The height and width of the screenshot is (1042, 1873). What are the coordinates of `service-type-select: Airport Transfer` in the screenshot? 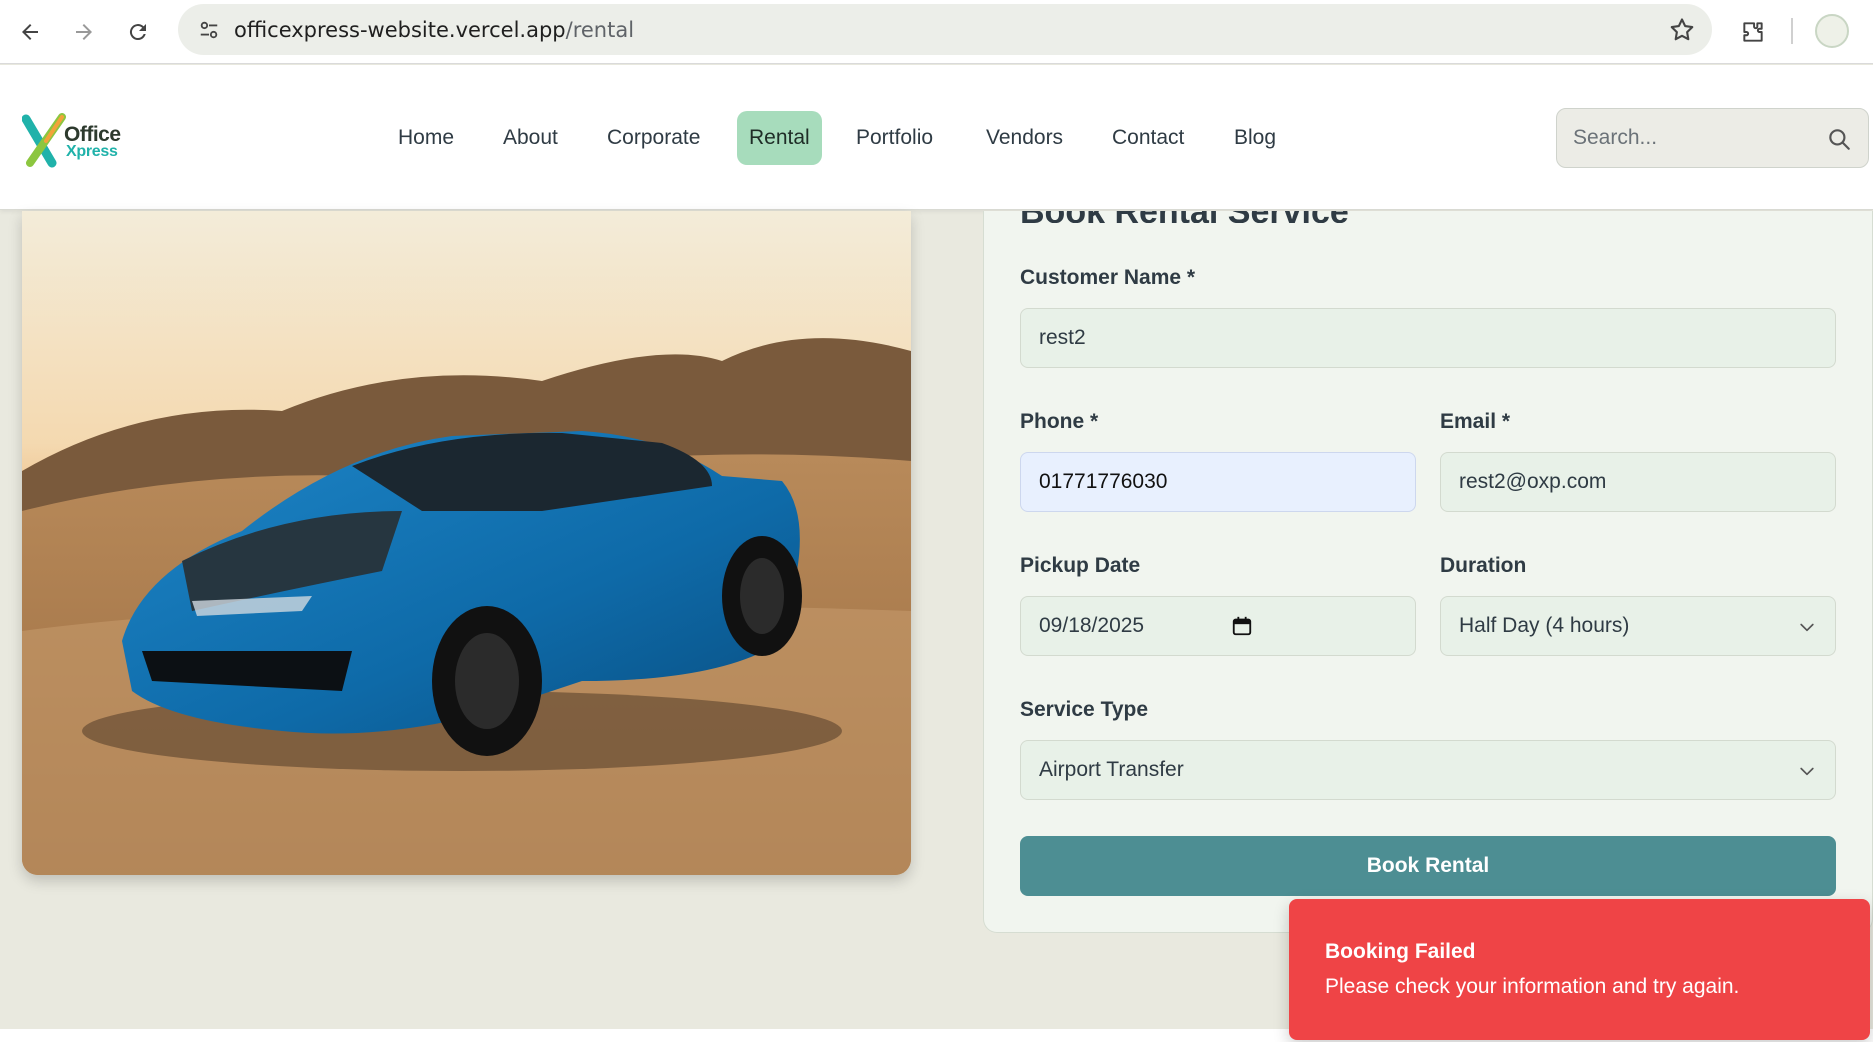 It's located at (1428, 770).